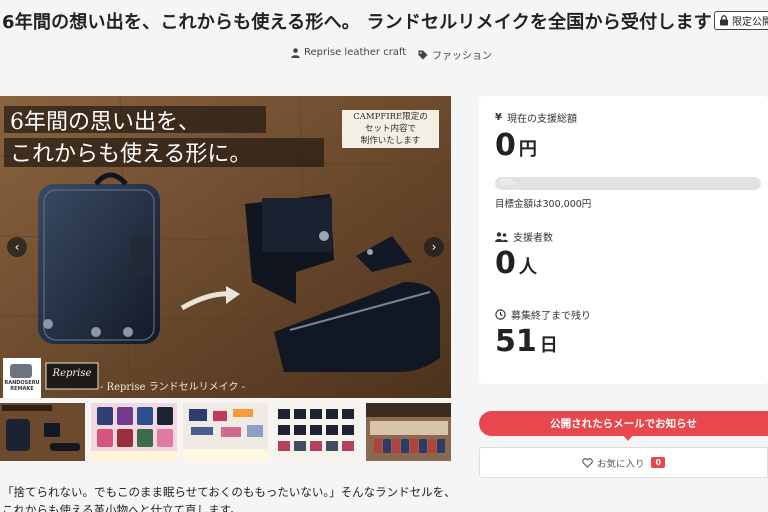 This screenshot has width=768, height=512. Describe the element at coordinates (548, 345) in the screenshot. I see `remaining-unit: 日` at that location.